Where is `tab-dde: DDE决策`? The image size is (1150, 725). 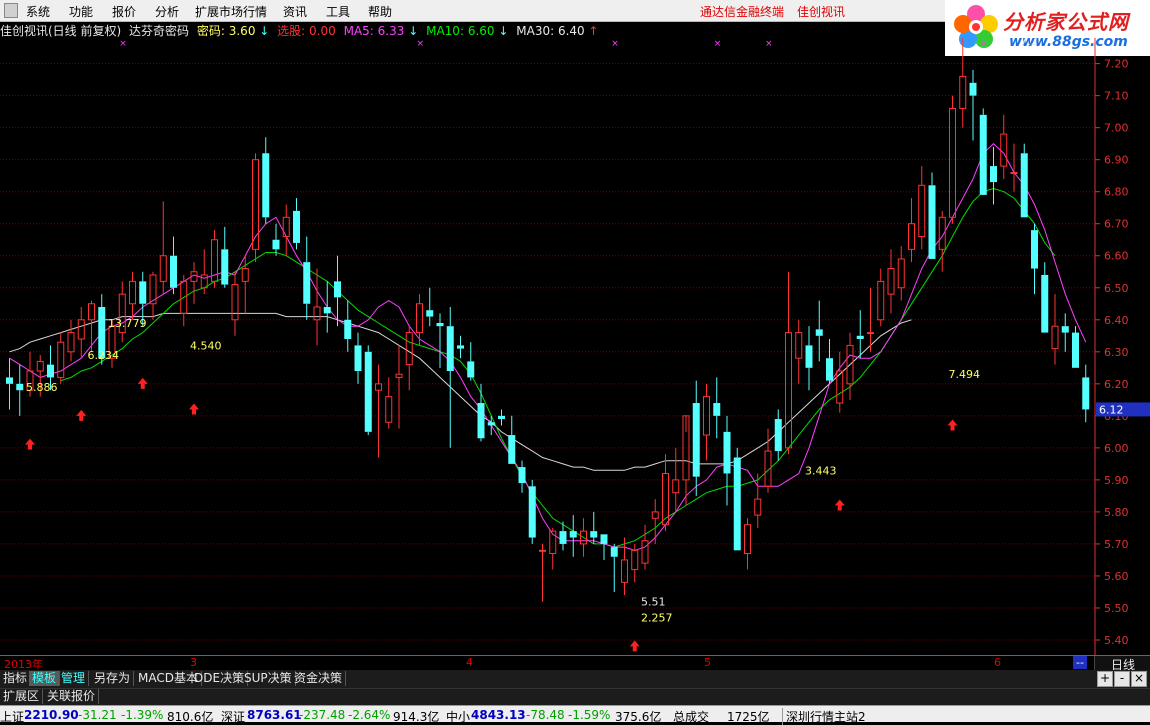
tab-dde: DDE决策 is located at coordinates (220, 678).